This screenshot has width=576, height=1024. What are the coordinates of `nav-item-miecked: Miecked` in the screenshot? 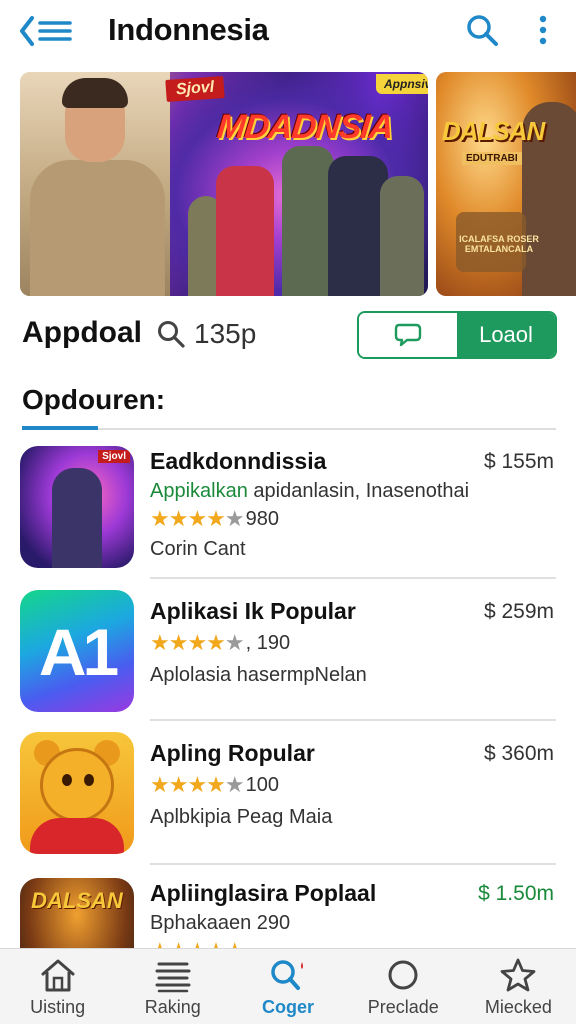 It's located at (518, 986).